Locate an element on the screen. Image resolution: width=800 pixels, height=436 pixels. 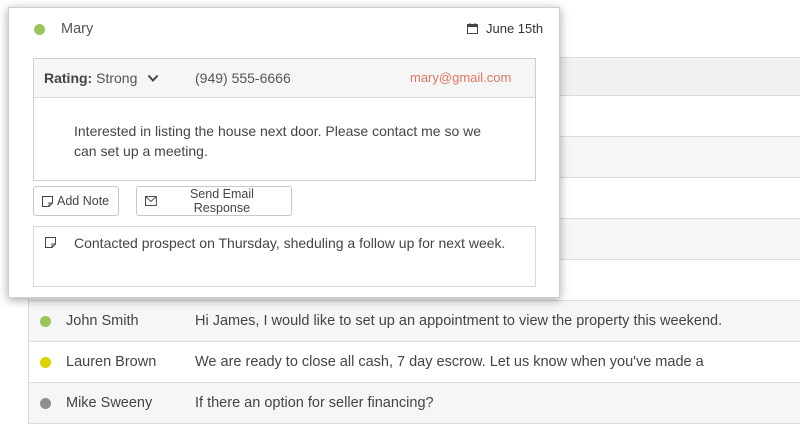
add-note-button: Add Note is located at coordinates (76, 201).